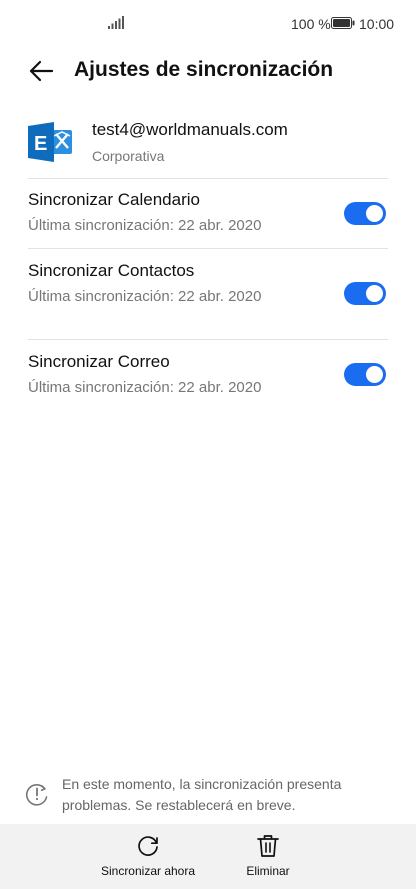  Describe the element at coordinates (365, 374) in the screenshot. I see `sync-mail-toggle` at that location.